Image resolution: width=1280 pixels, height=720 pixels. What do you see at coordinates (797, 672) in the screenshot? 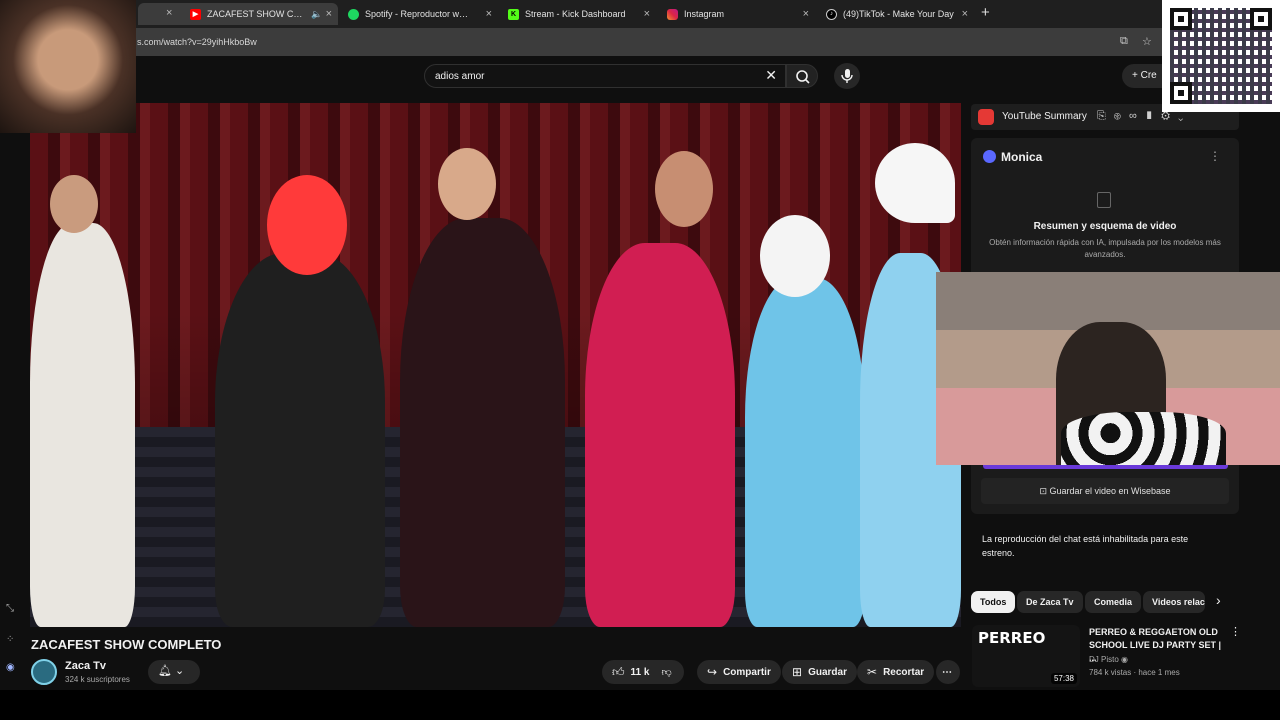
I see `save-icon: ⊞` at bounding box center [797, 672].